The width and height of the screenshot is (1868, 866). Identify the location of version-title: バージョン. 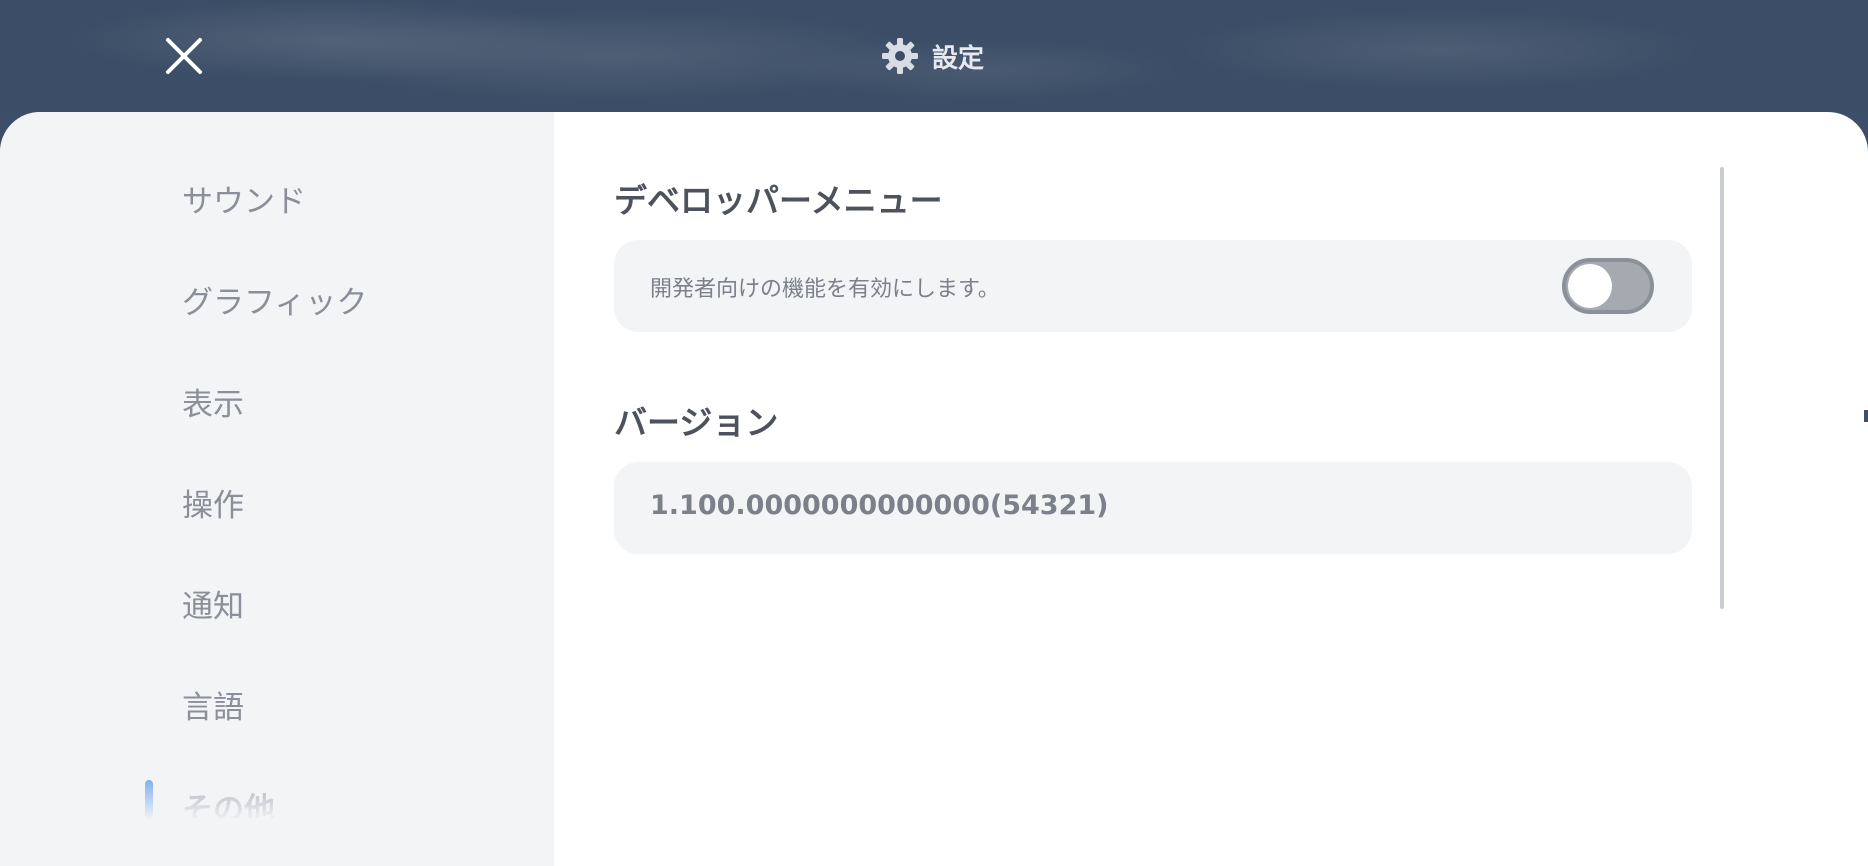
(696, 422).